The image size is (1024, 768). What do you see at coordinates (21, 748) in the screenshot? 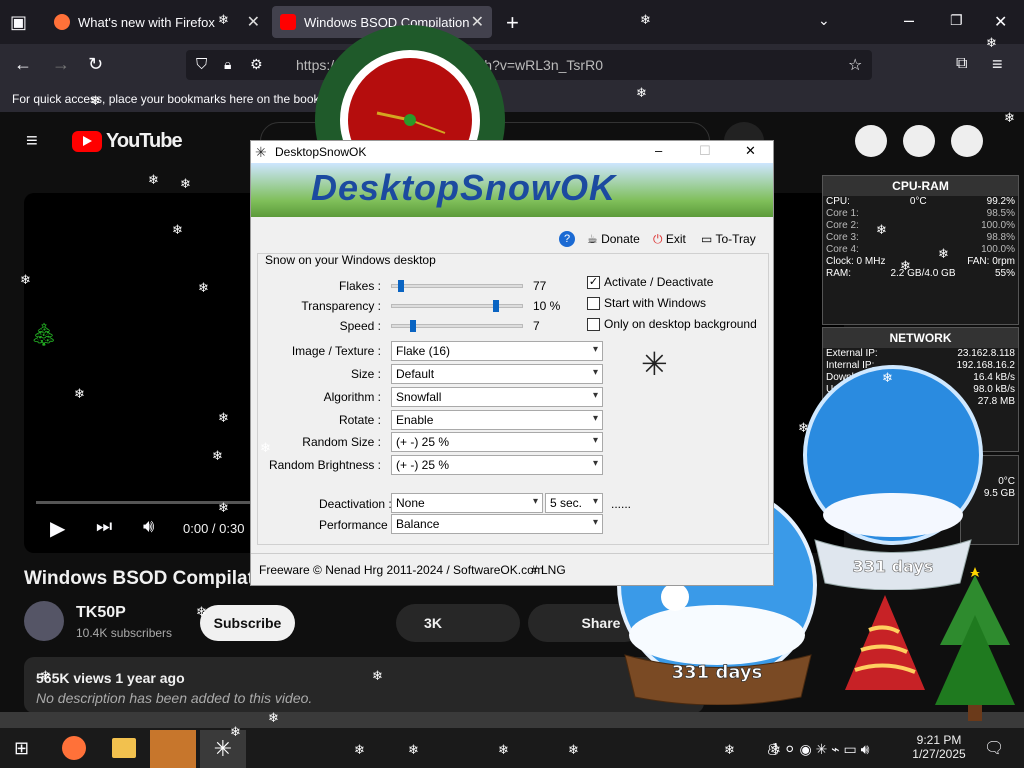
I see `windows-start-icon: ⊞` at bounding box center [21, 748].